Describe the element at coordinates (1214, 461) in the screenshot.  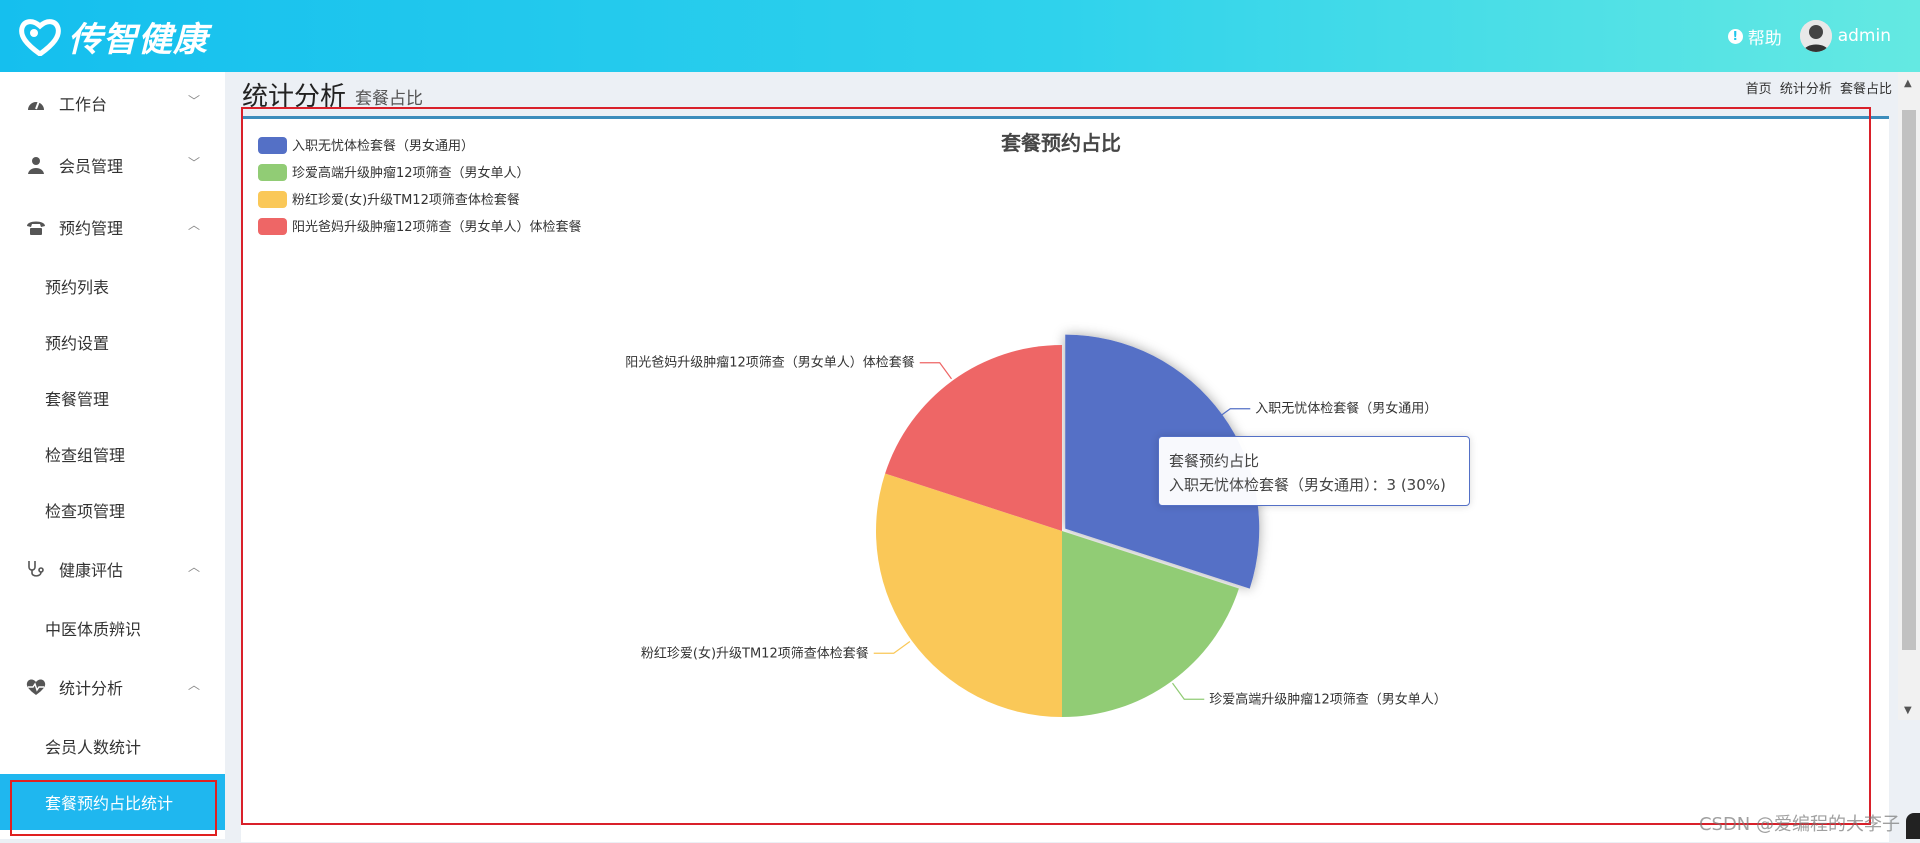
I see `tooltip-title: 套餐预约占比` at that location.